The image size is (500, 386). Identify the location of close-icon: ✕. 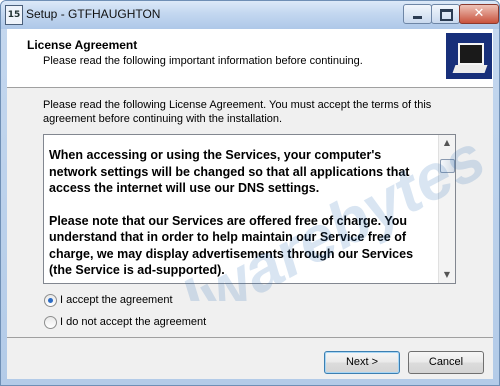
(479, 13).